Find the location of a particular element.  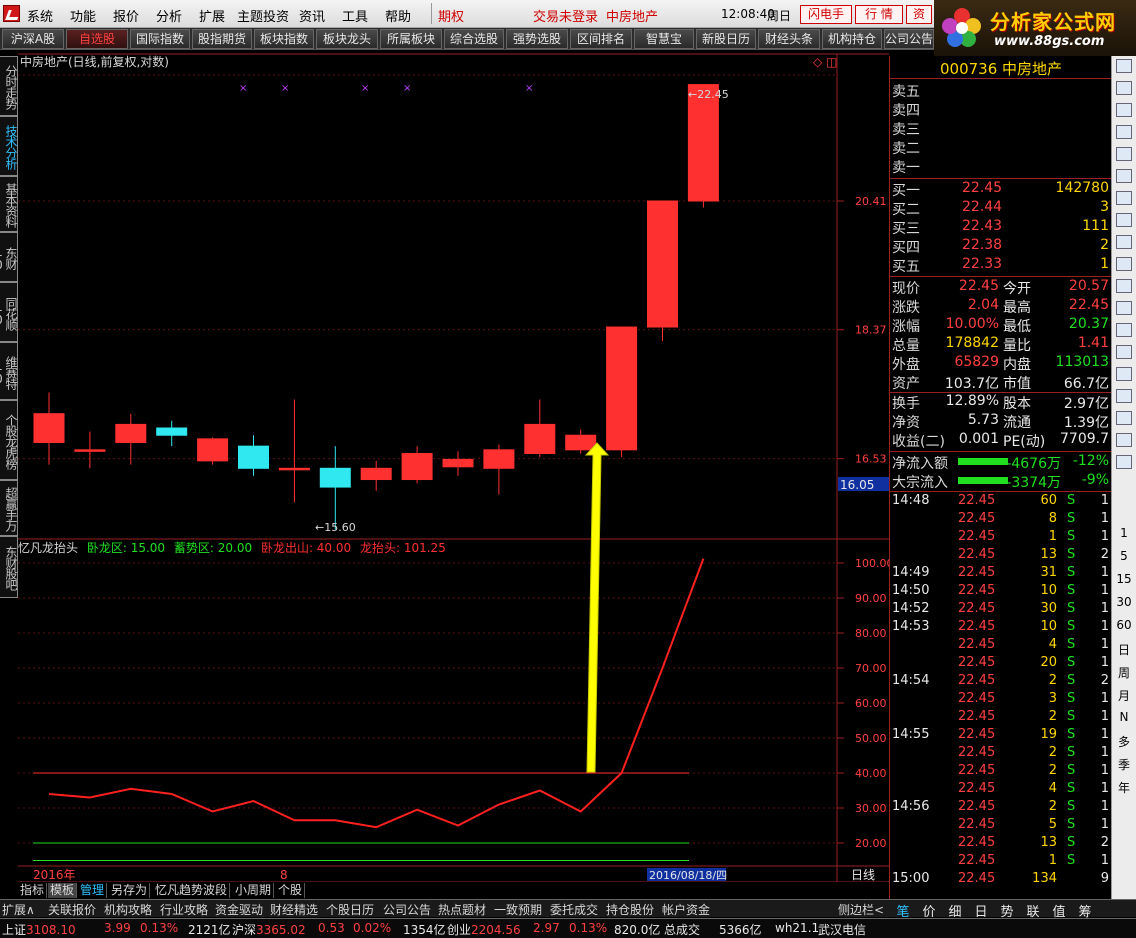

arrow-up-icon is located at coordinates (1124, 66).